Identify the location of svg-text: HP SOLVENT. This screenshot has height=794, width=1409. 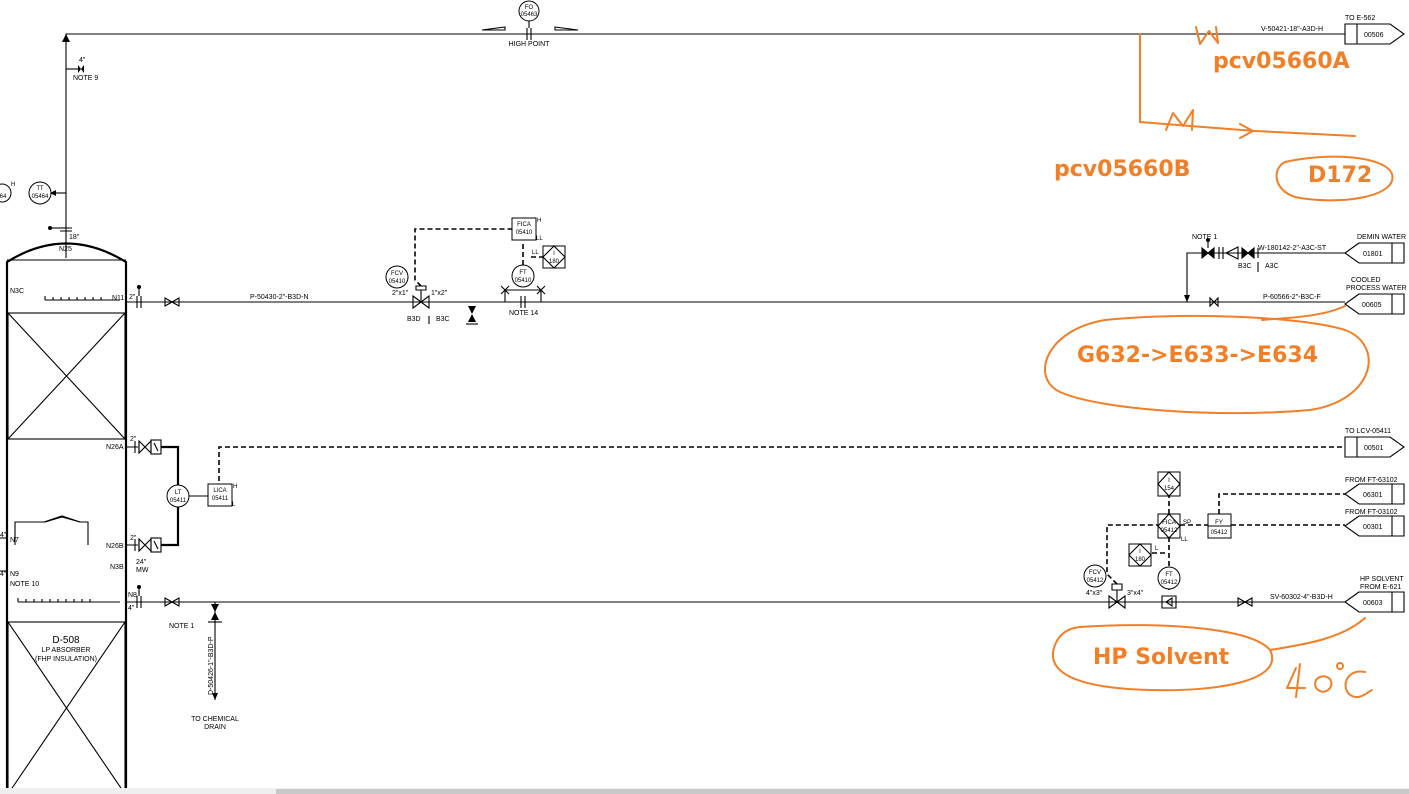
(1382, 579).